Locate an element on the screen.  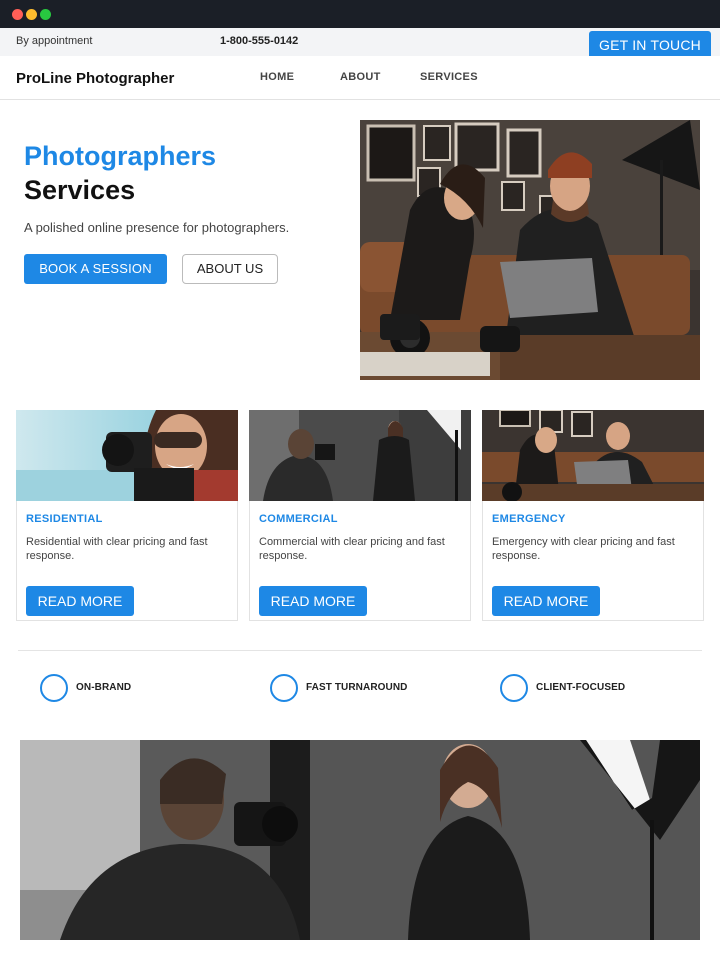
nav-link-about: ABOUT is located at coordinates (360, 77).